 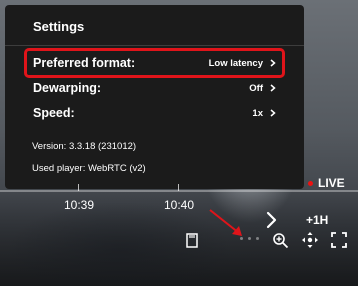 I want to click on annotation-arrow-icon, so click(x=225, y=222).